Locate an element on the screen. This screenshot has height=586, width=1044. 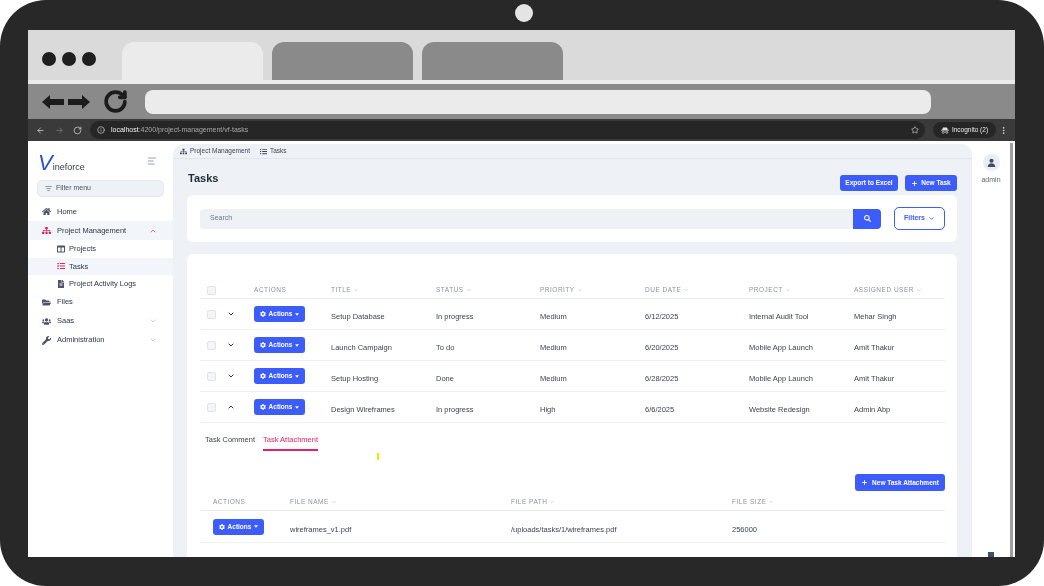
user-avatar-icon is located at coordinates (991, 162).